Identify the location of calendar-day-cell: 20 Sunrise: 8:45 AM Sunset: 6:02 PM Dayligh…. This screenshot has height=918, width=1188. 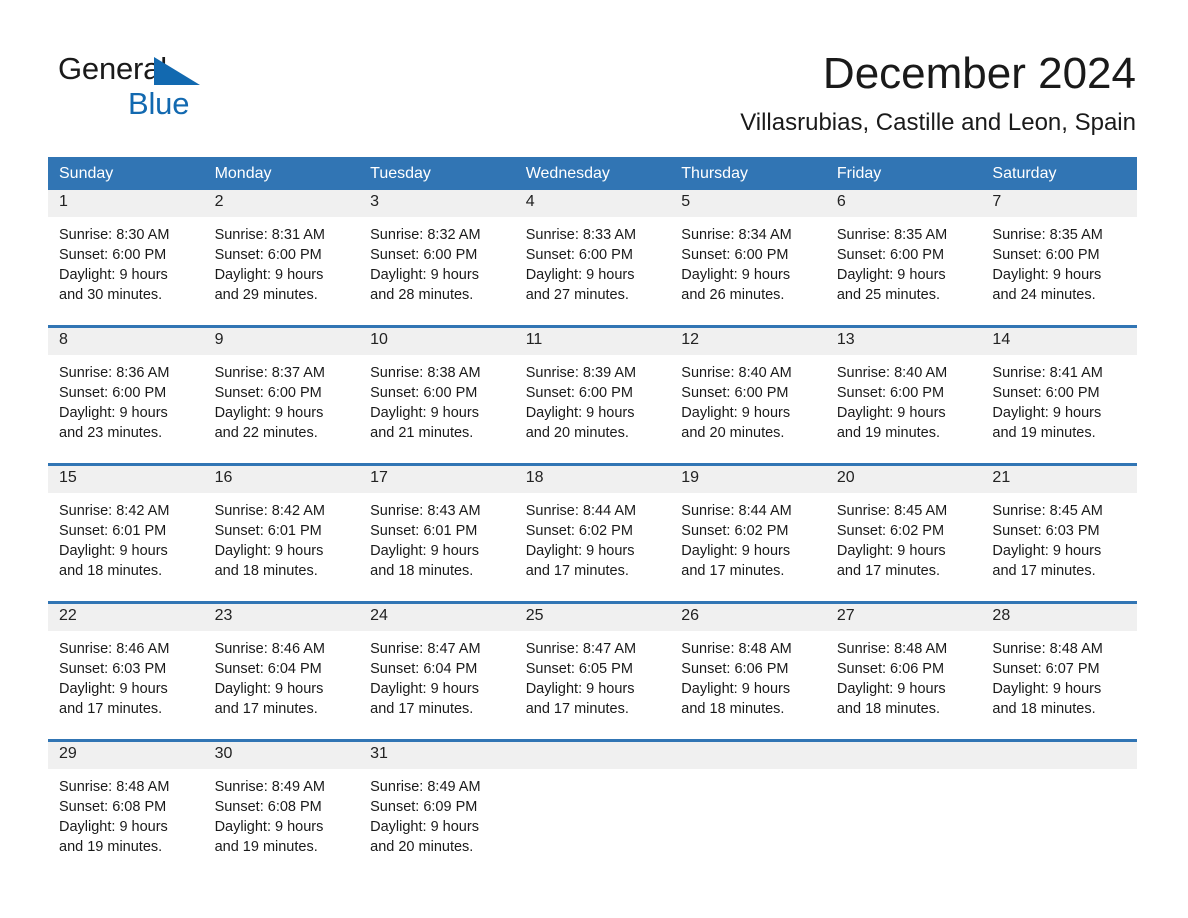
(904, 535).